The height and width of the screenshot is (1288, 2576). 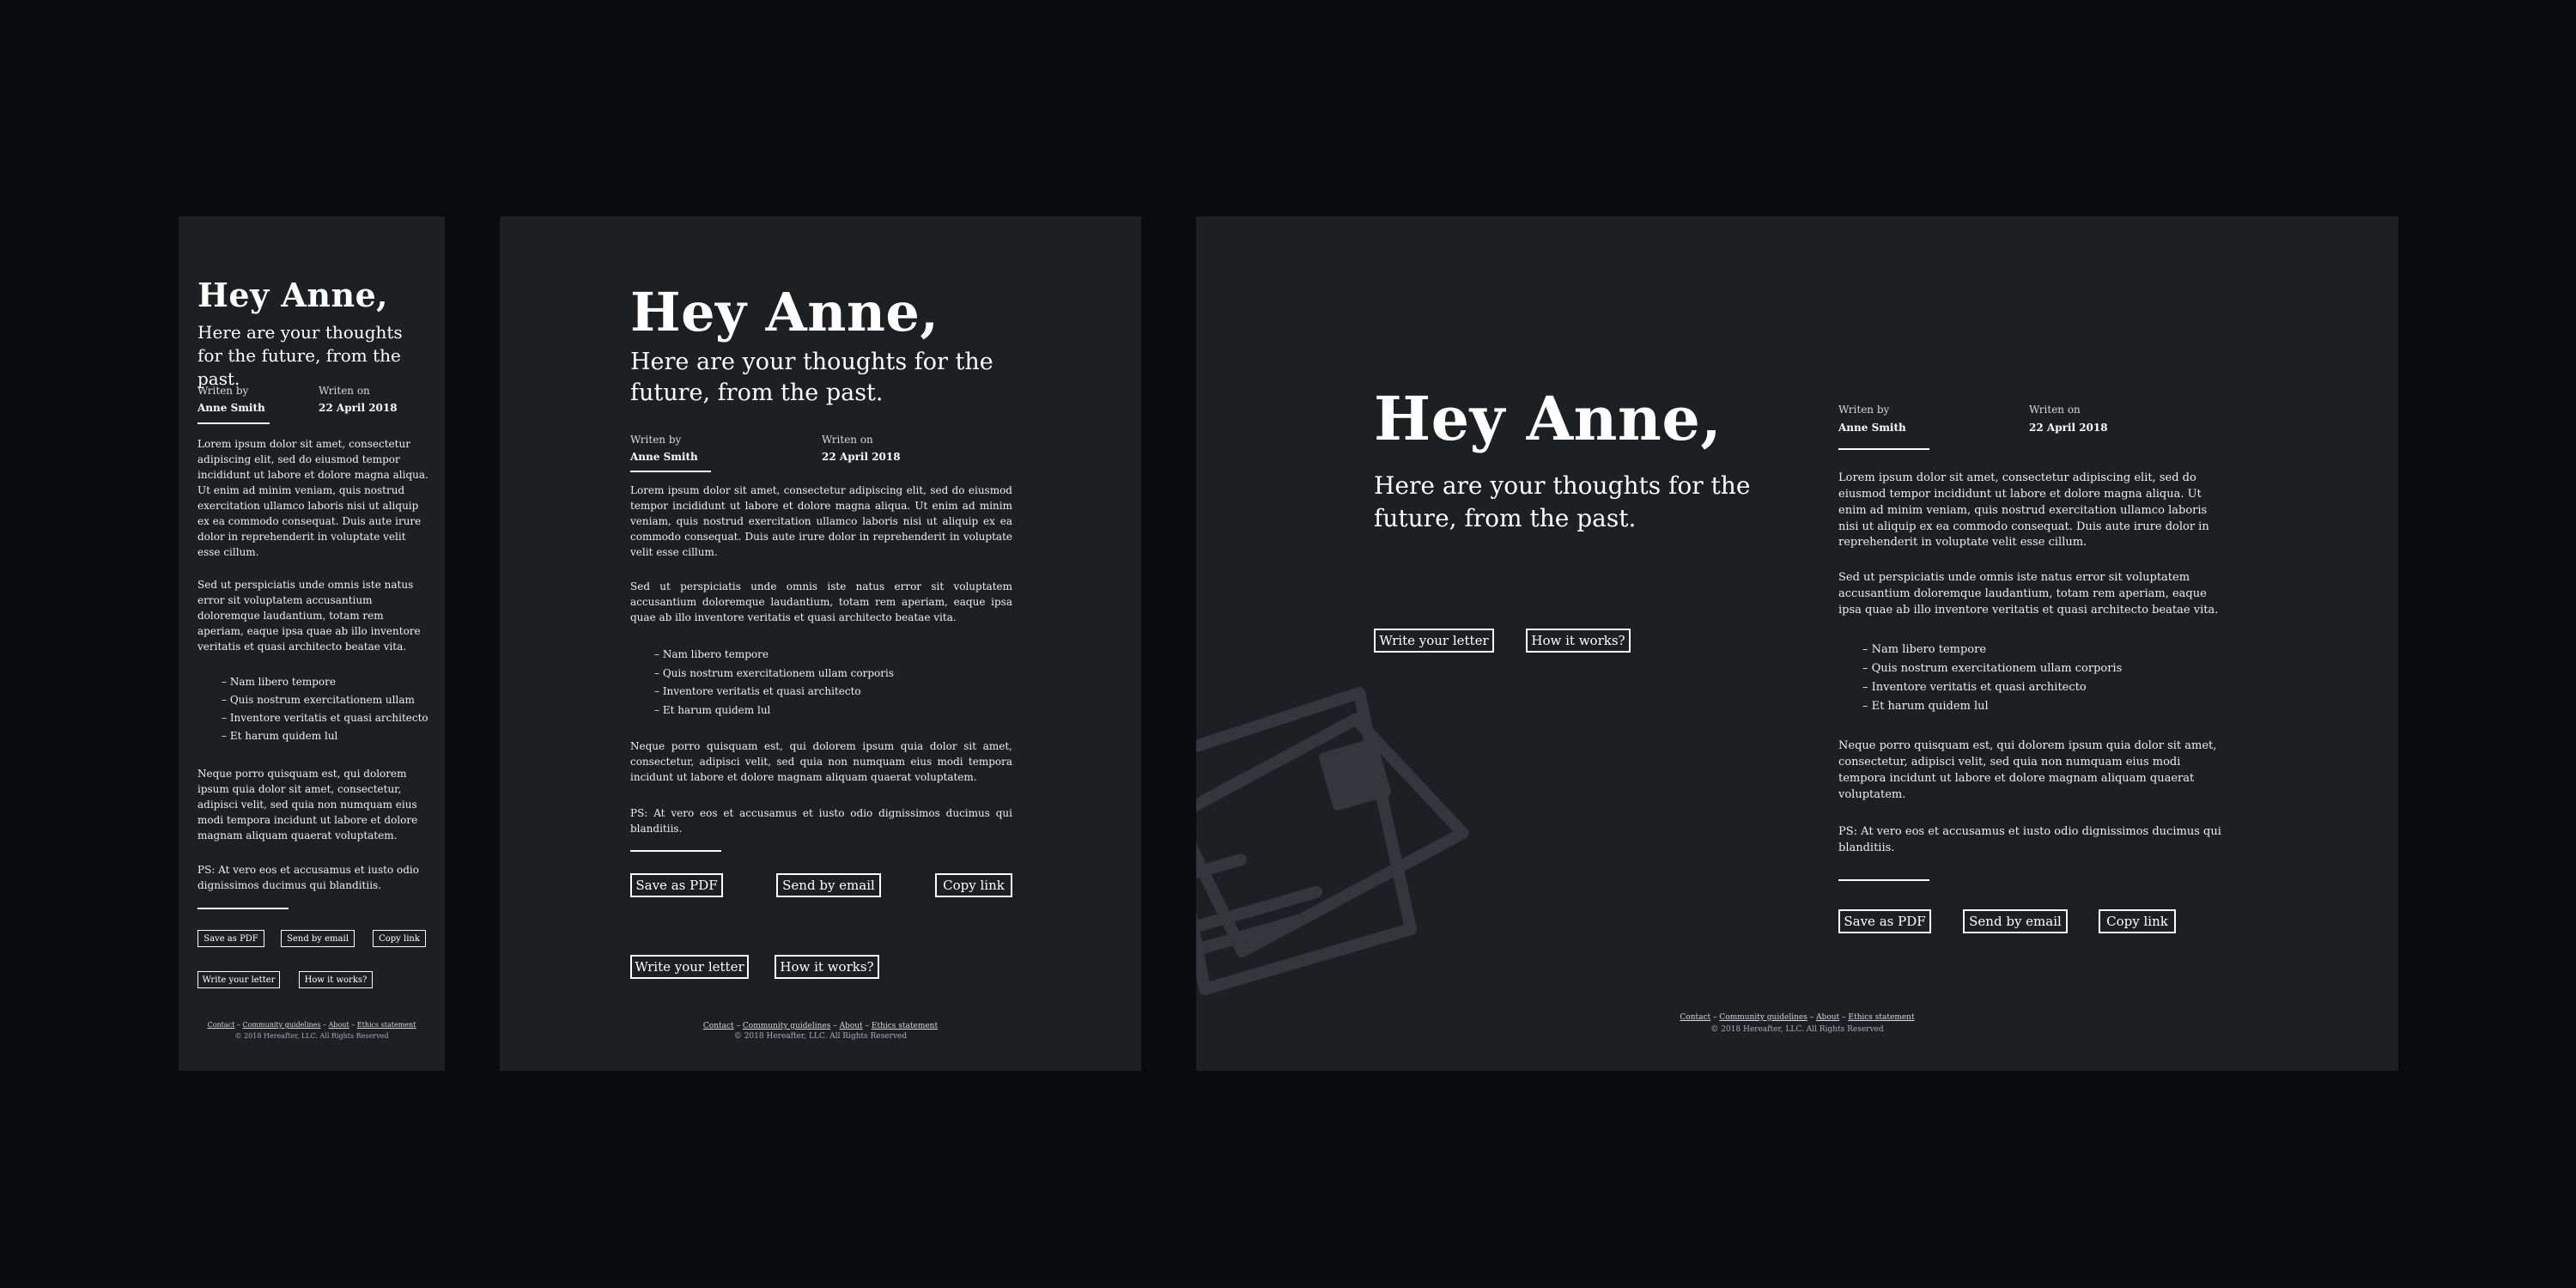 I want to click on envelope-icon, so click(x=1332, y=841).